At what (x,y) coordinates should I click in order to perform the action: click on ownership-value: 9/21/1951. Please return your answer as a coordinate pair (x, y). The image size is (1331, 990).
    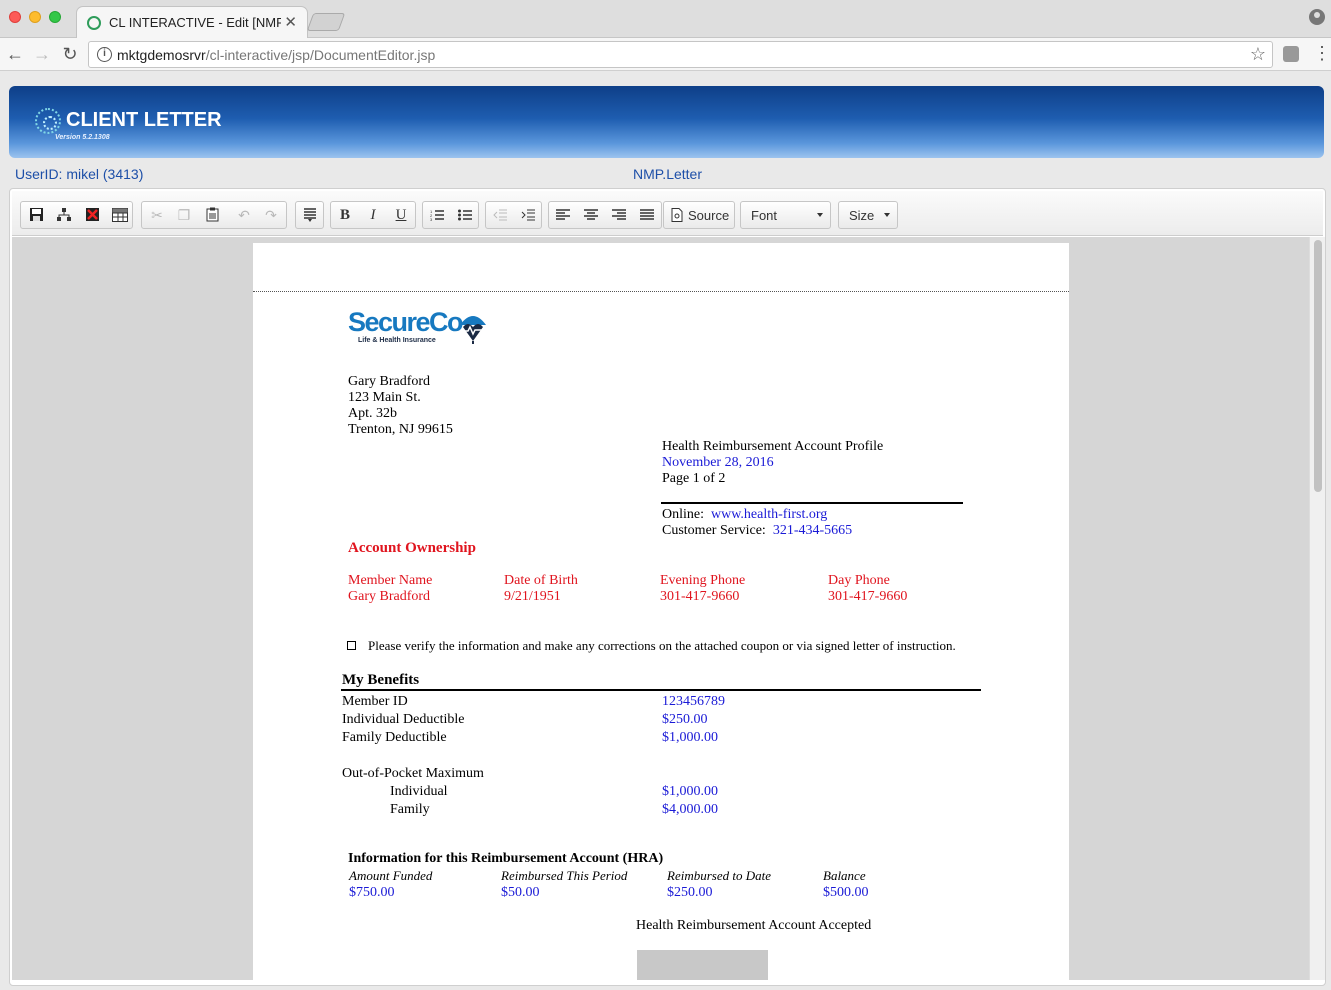
    Looking at the image, I should click on (532, 596).